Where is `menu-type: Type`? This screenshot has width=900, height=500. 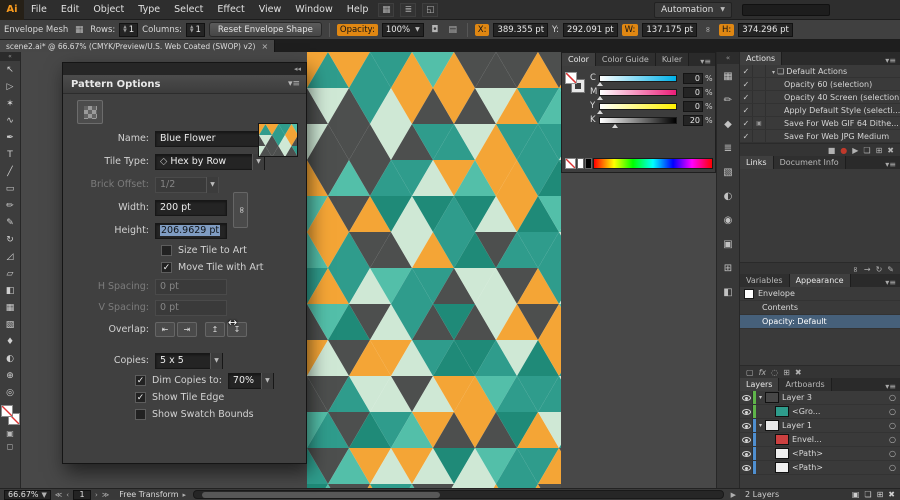 menu-type: Type is located at coordinates (149, 10).